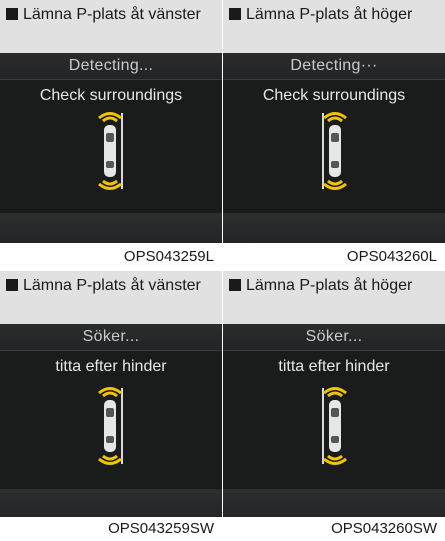  Describe the element at coordinates (334, 66) in the screenshot. I see `status-text: Detecting···` at that location.